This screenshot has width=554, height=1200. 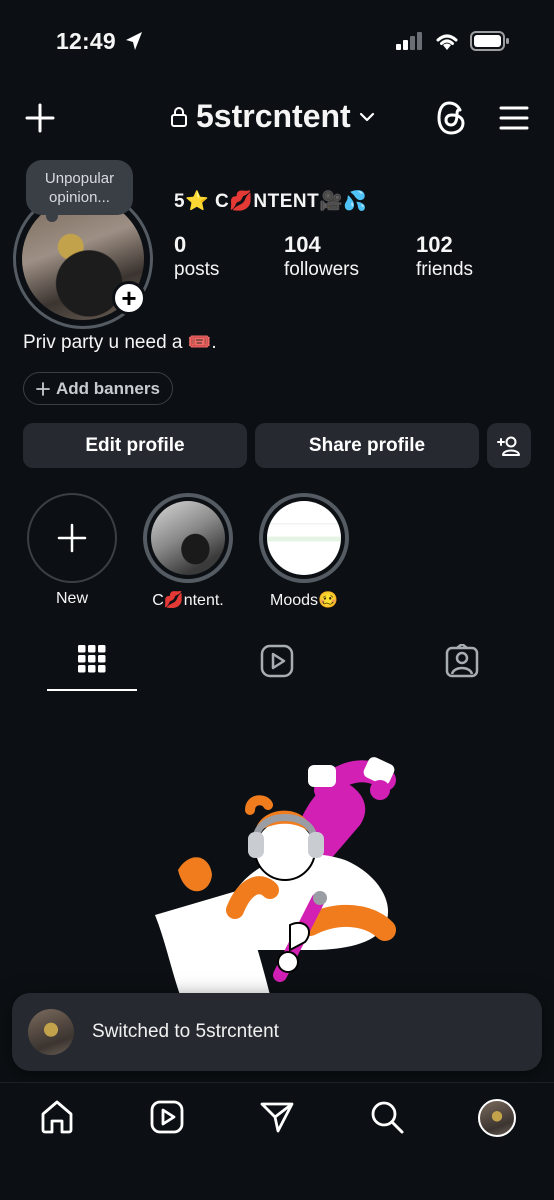 I want to click on toast-message: Switched to 5strcntent, so click(x=185, y=1031).